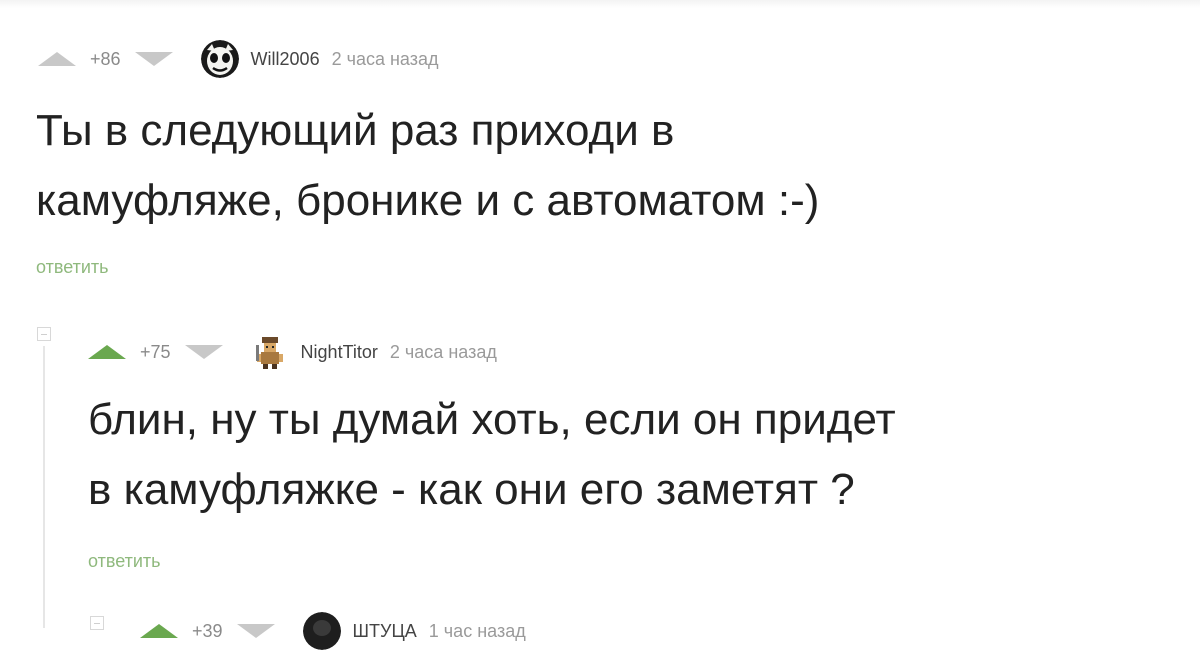 The image size is (1200, 650). Describe the element at coordinates (292, 352) in the screenshot. I see `comment-2-meta: +75 NightTitor 2 часа назад` at that location.